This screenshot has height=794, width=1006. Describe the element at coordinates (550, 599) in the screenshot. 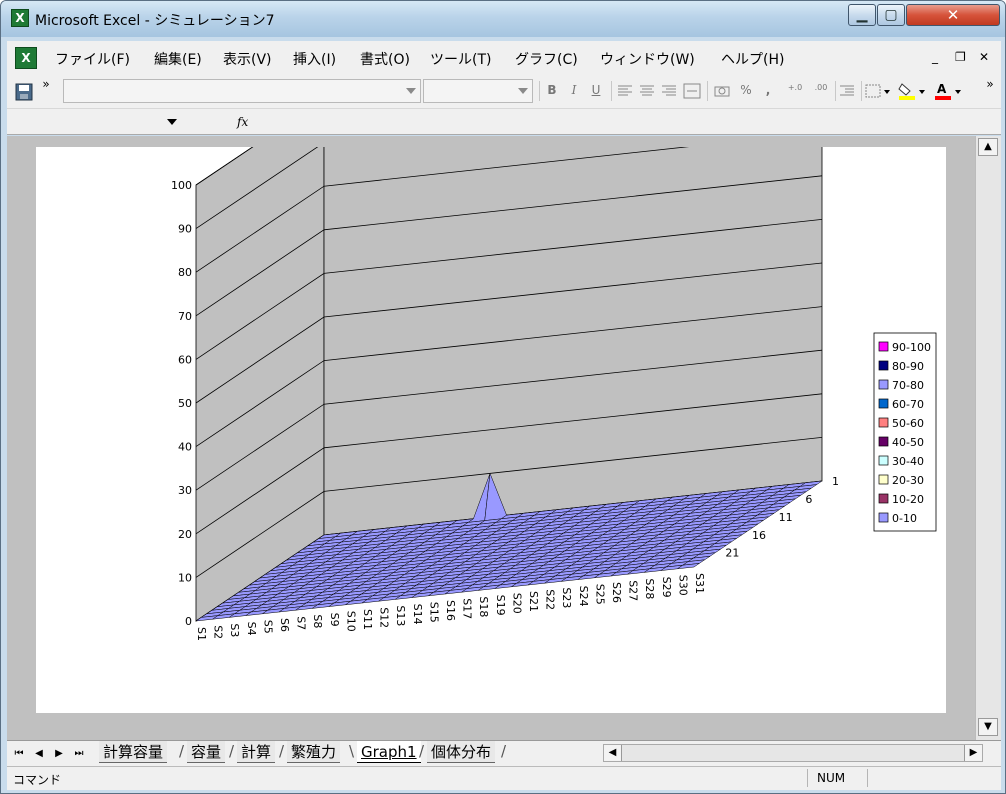

I see `x-tick-label: S22` at that location.